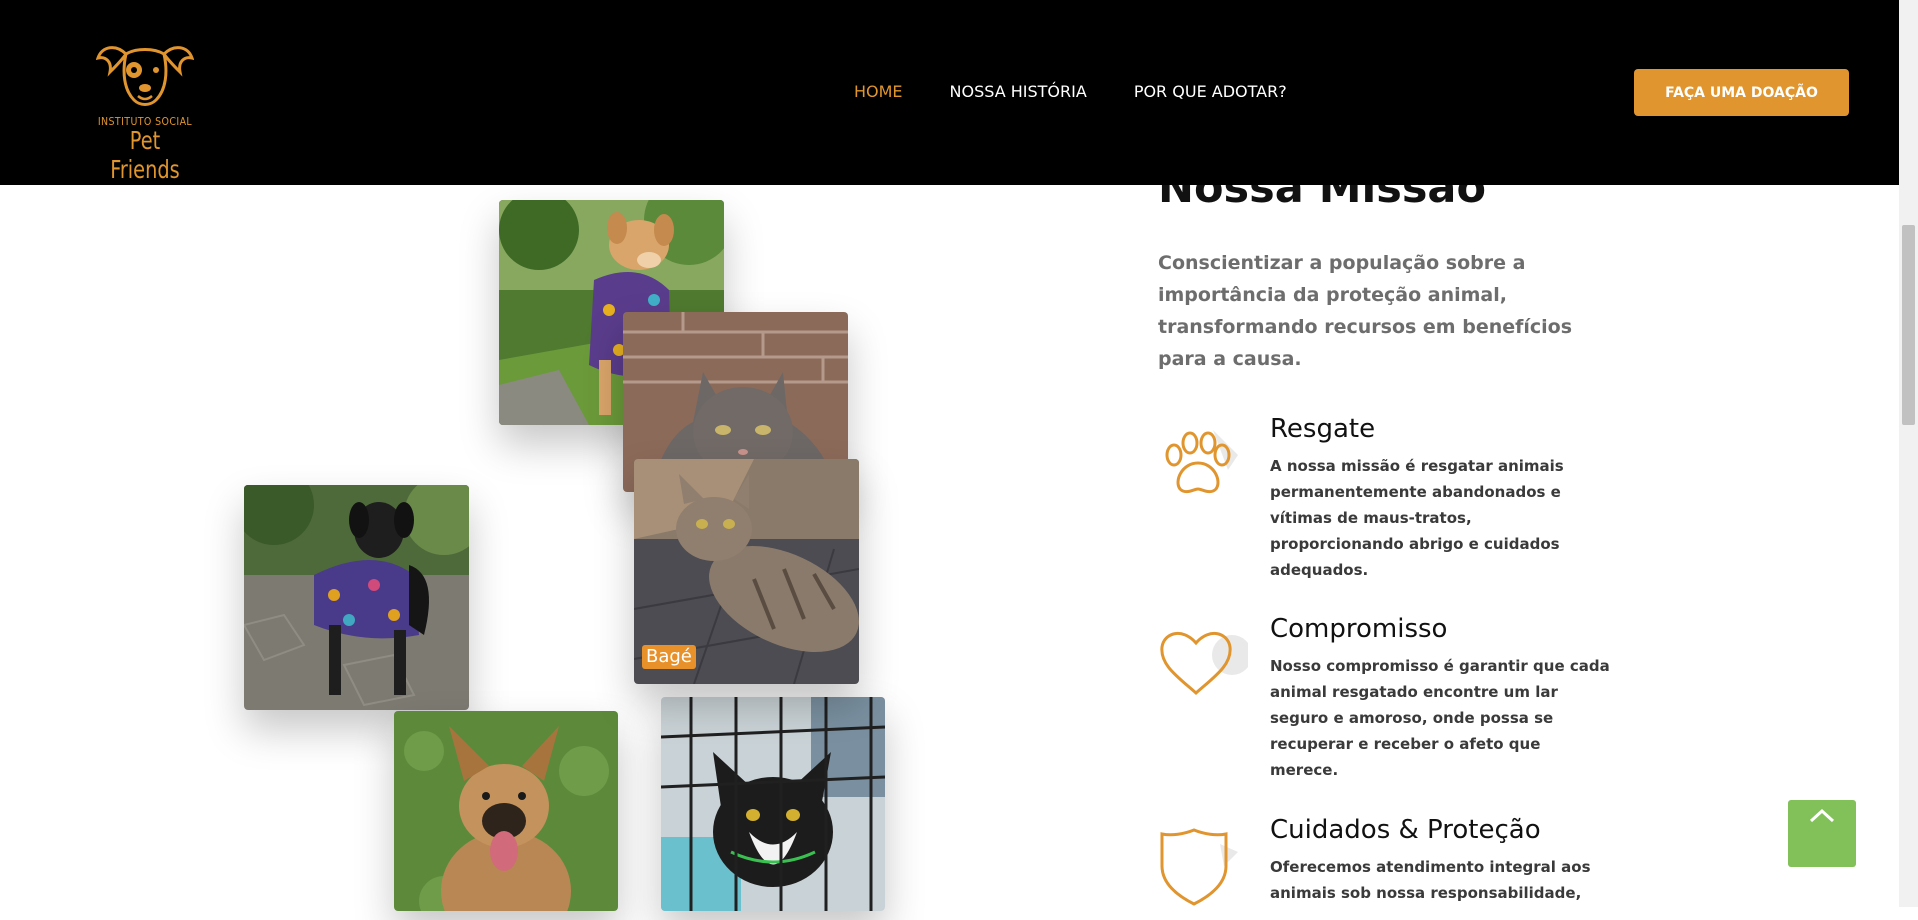  What do you see at coordinates (1741, 92) in the screenshot?
I see `donate-button: FAÇA UMA DOAÇÃO` at bounding box center [1741, 92].